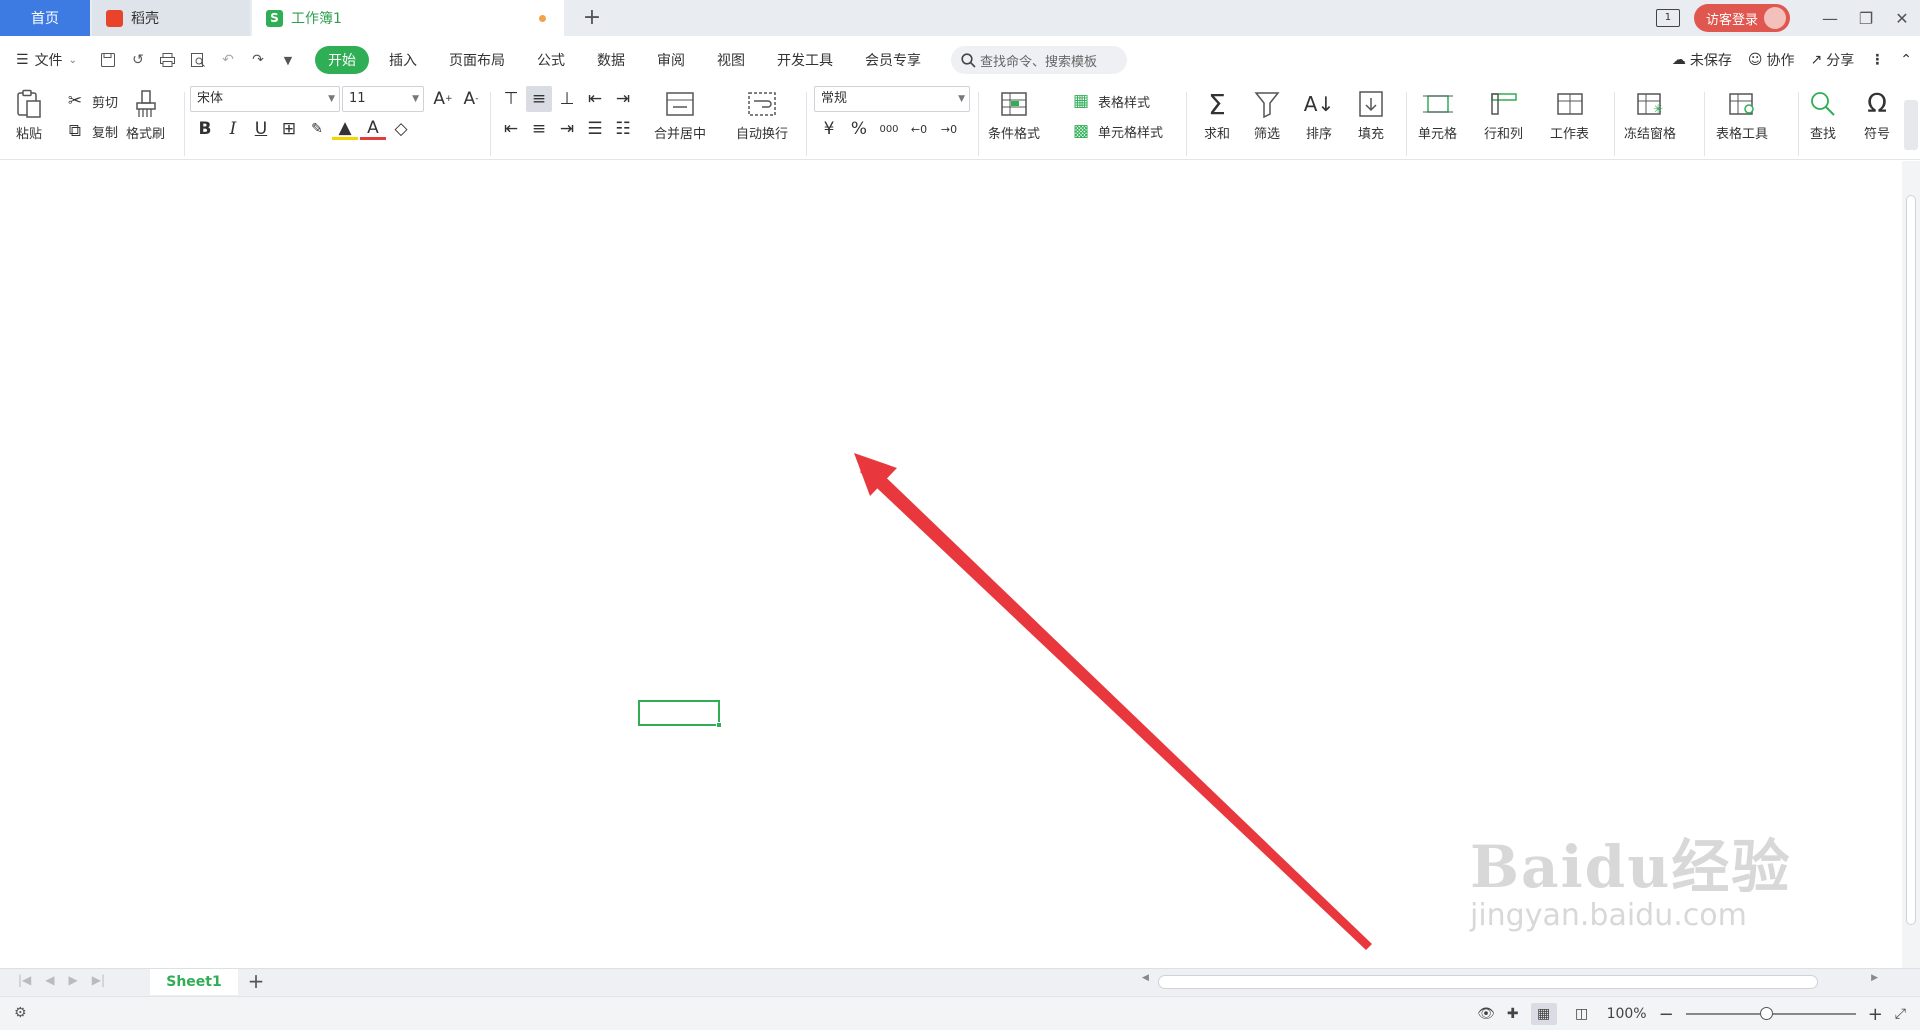 This screenshot has width=1920, height=1031. I want to click on horizontal-scrollbar: ◀ ▶, so click(1510, 982).